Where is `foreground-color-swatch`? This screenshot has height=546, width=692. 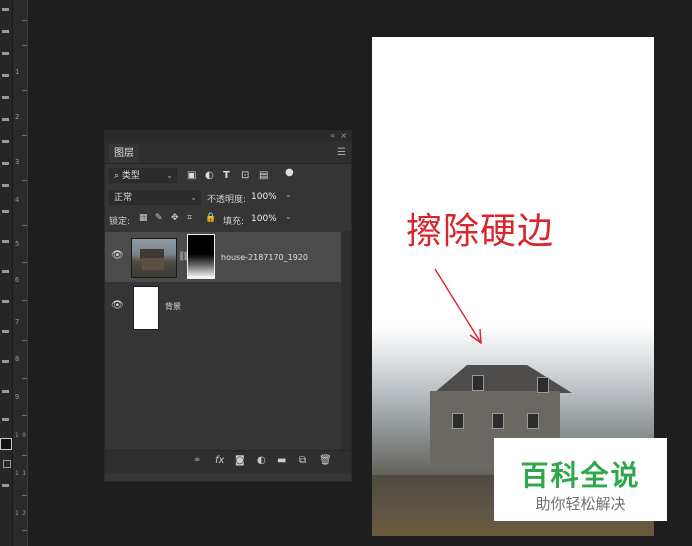
foreground-color-swatch is located at coordinates (6, 444).